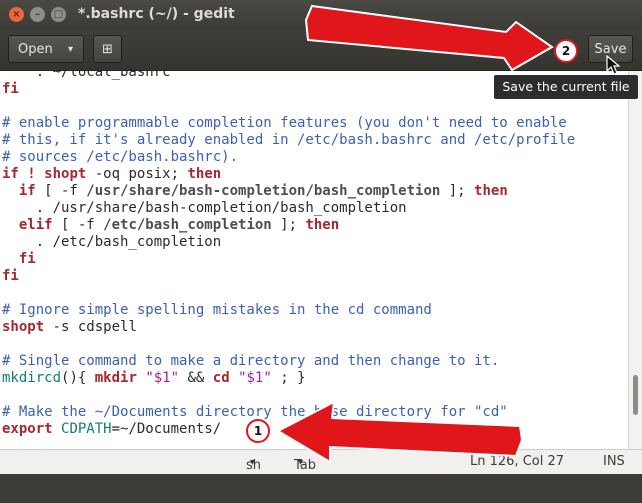 This screenshot has width=642, height=503. What do you see at coordinates (429, 38) in the screenshot?
I see `arrow-to-save` at bounding box center [429, 38].